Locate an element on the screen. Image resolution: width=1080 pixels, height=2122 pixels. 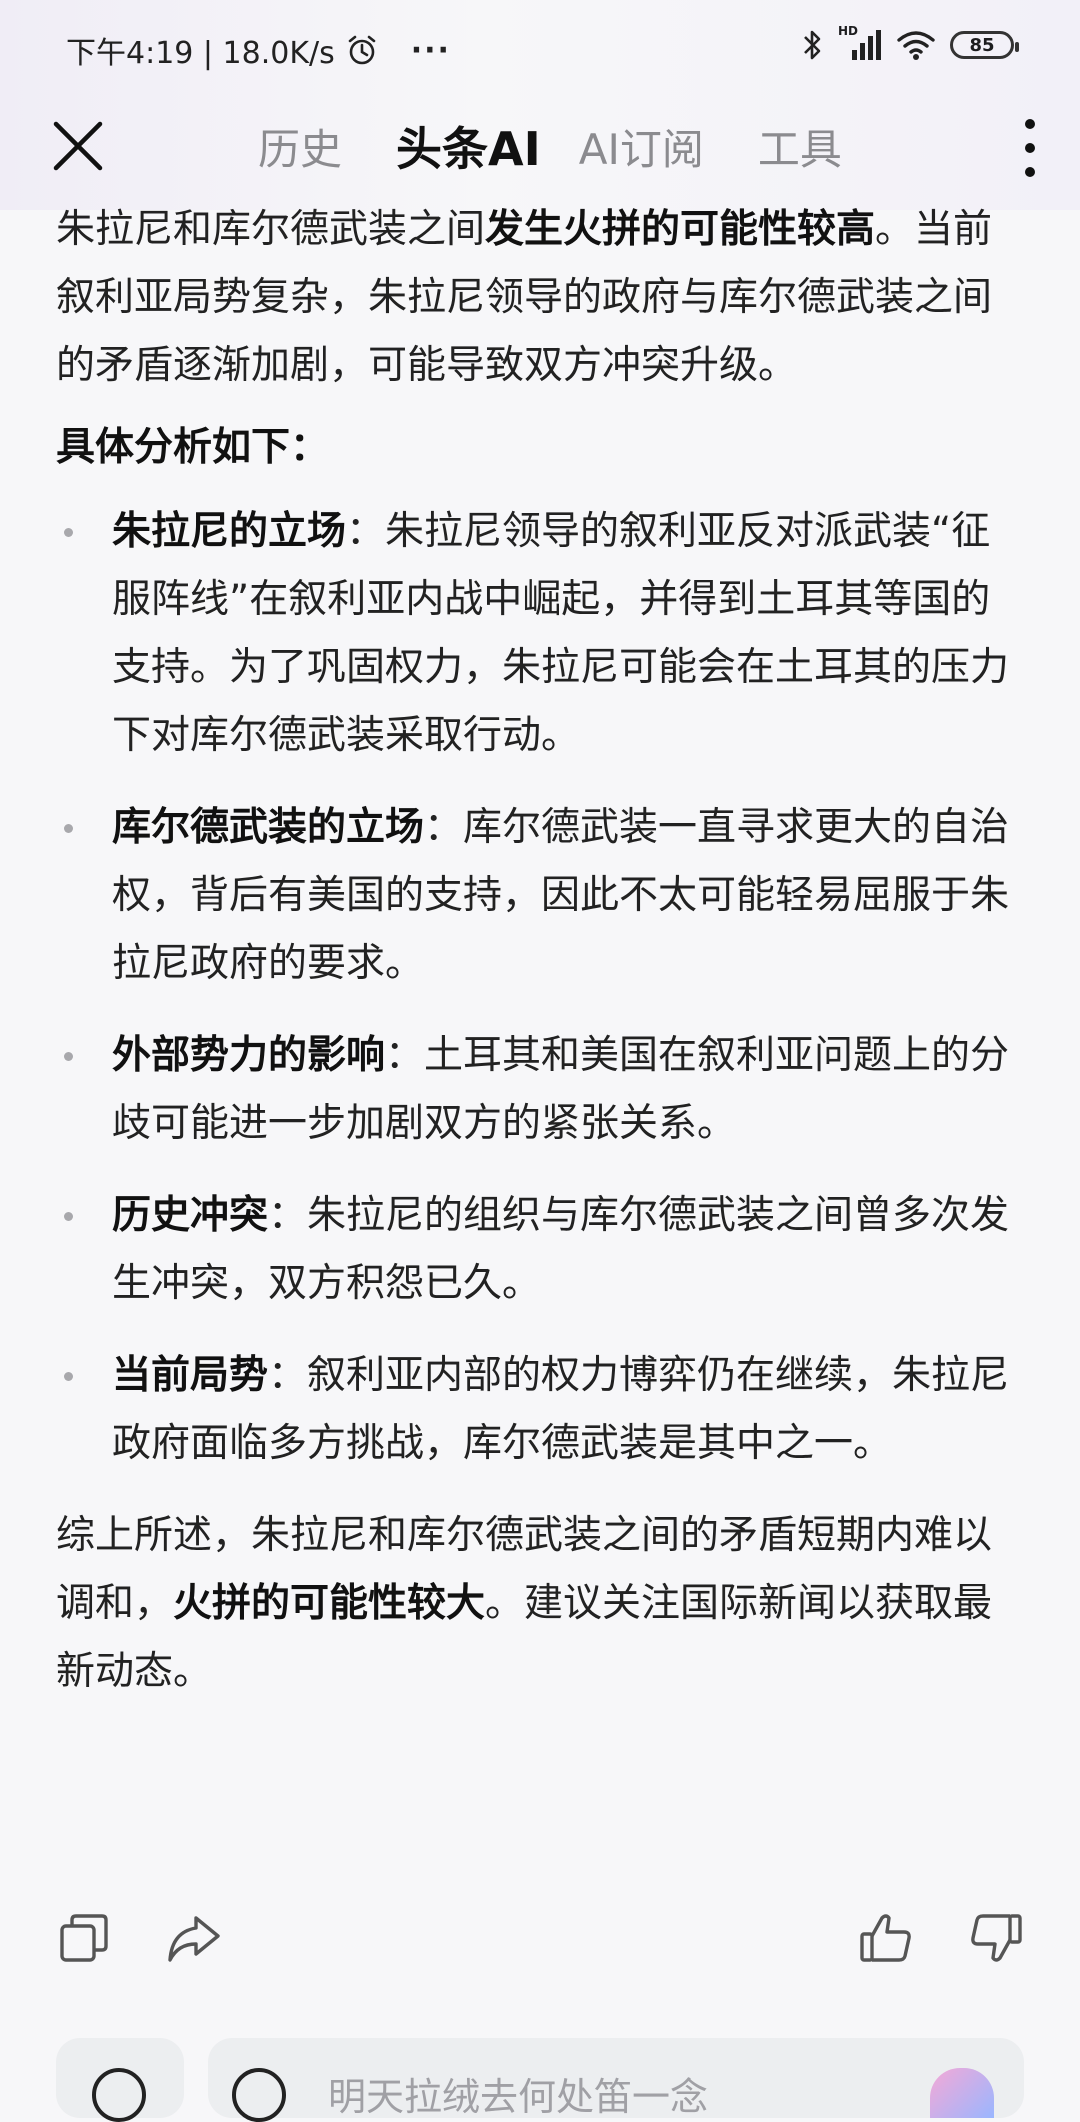
point-title: 朱拉尼的立场 is located at coordinates (229, 531).